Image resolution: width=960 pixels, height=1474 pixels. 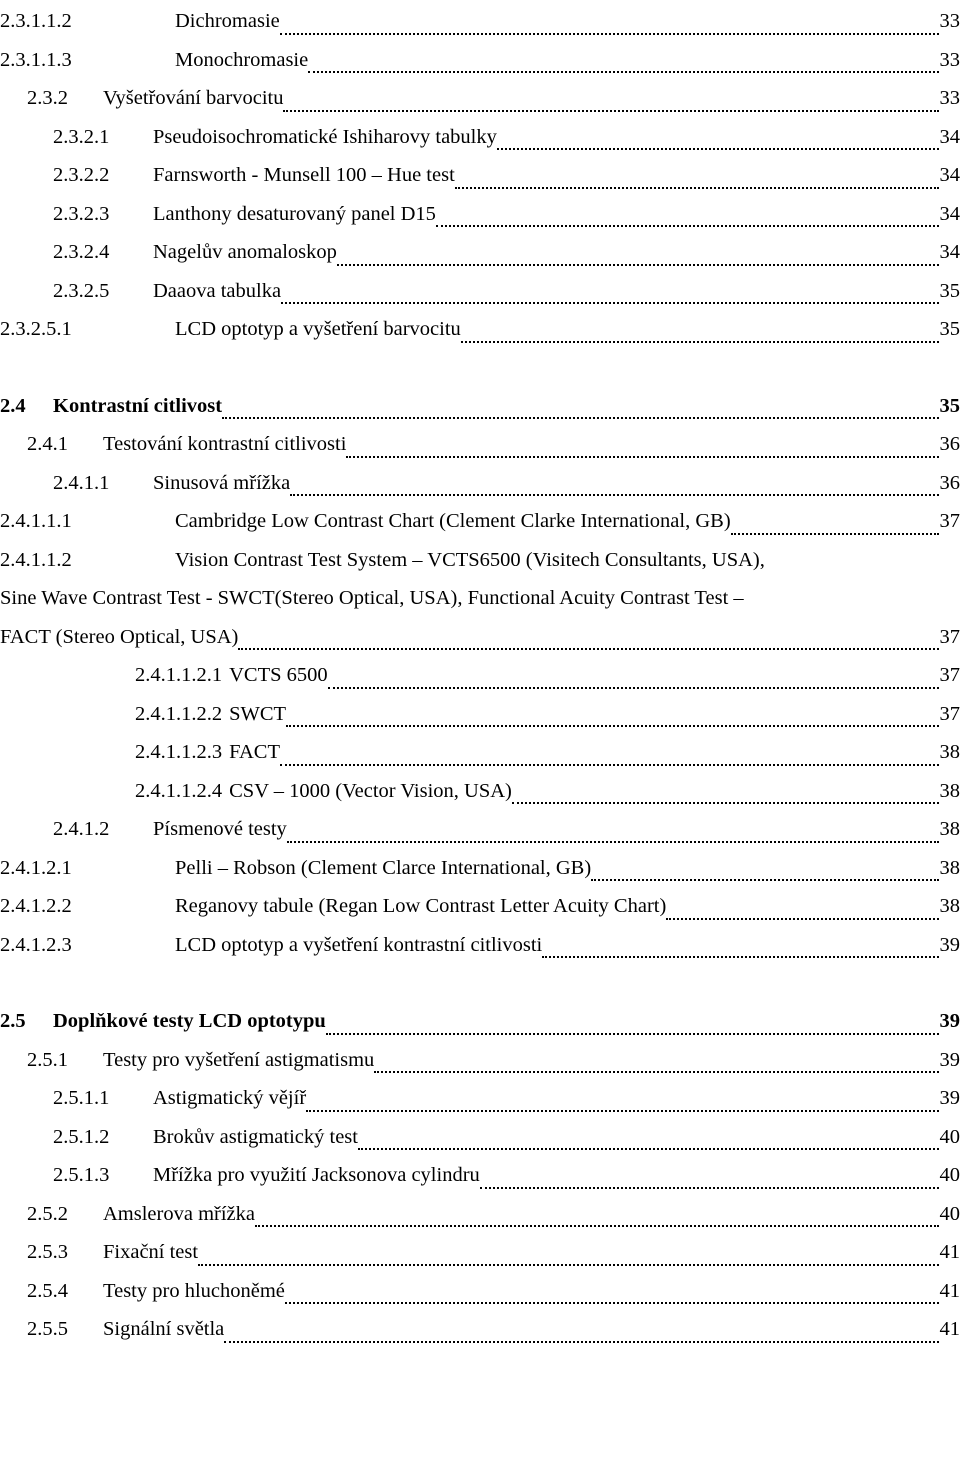 What do you see at coordinates (255, 1136) in the screenshot?
I see `toc-entry-title: Brokův astigmatický test` at bounding box center [255, 1136].